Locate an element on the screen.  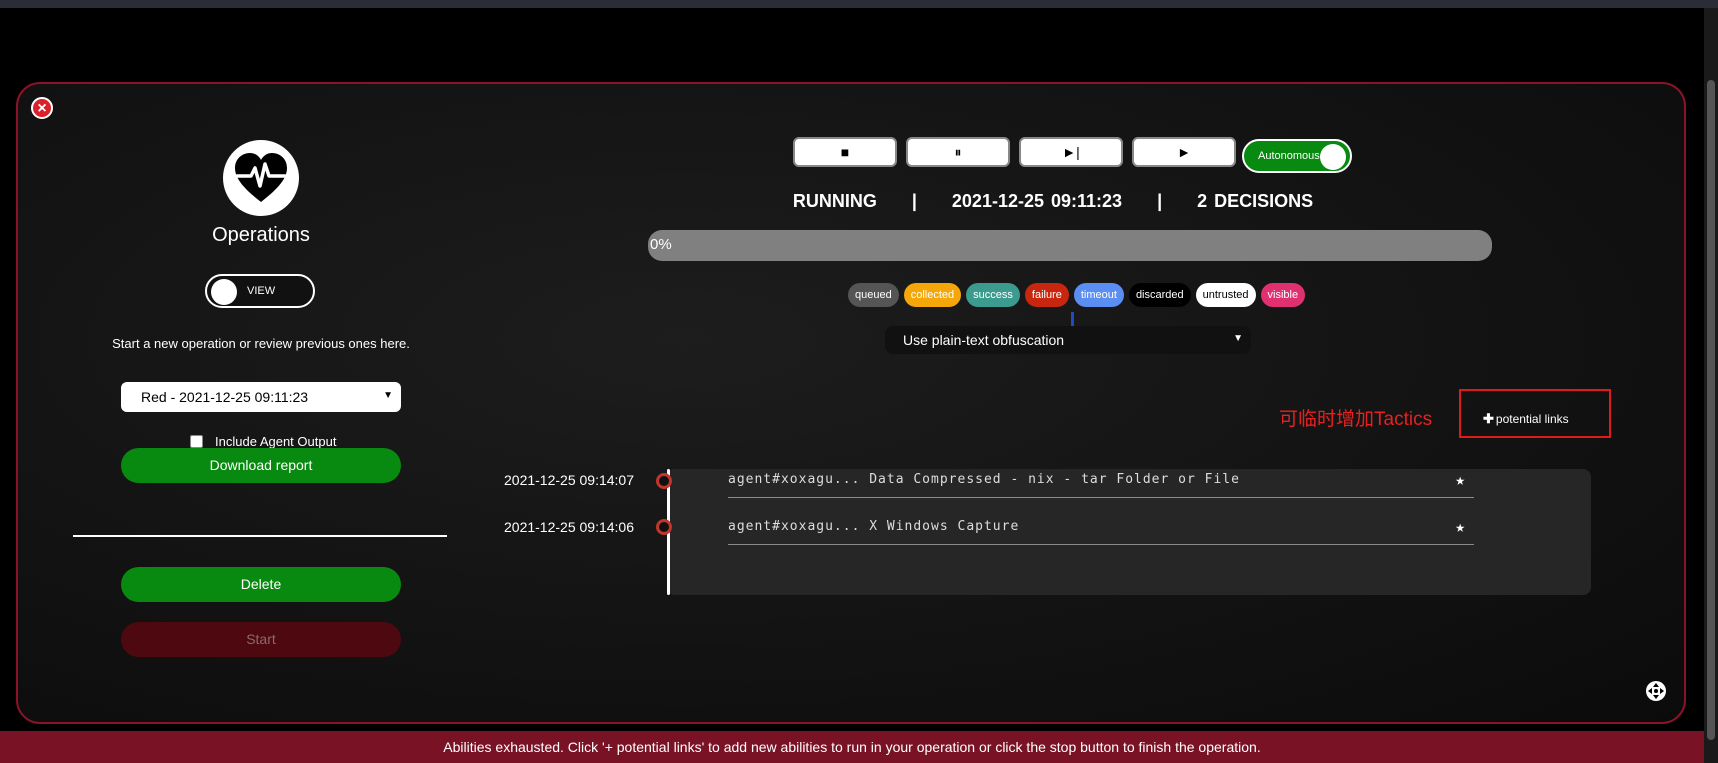
potential-links-button: ✚ potential links is located at coordinates (1526, 419).